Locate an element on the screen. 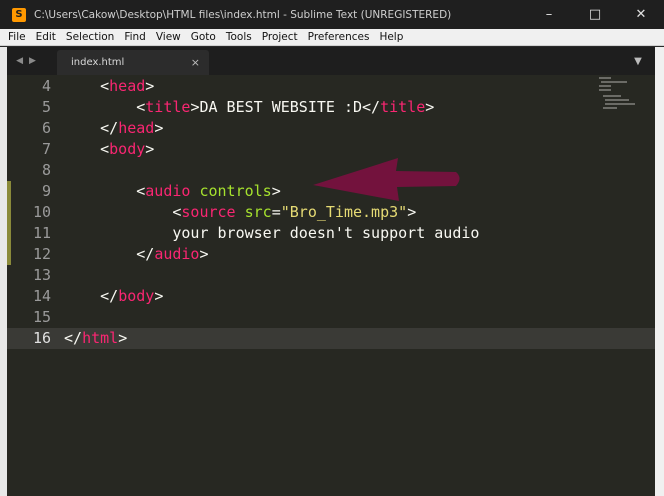  code-line: <body> is located at coordinates (109, 149).